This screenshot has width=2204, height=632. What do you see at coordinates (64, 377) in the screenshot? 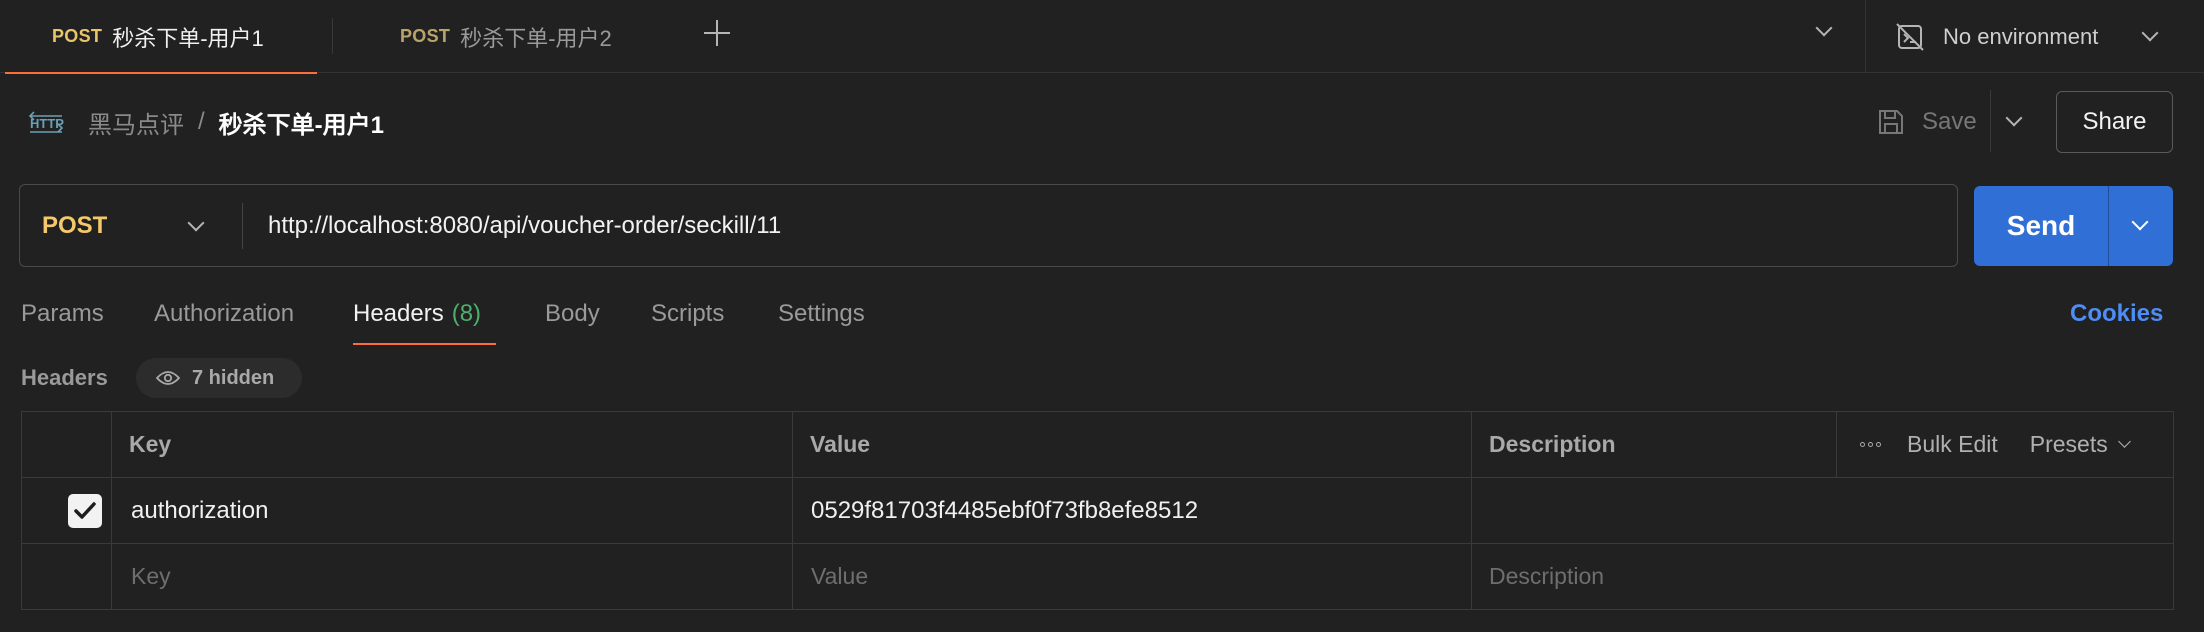
I see `headers-section-label: Headers` at bounding box center [64, 377].